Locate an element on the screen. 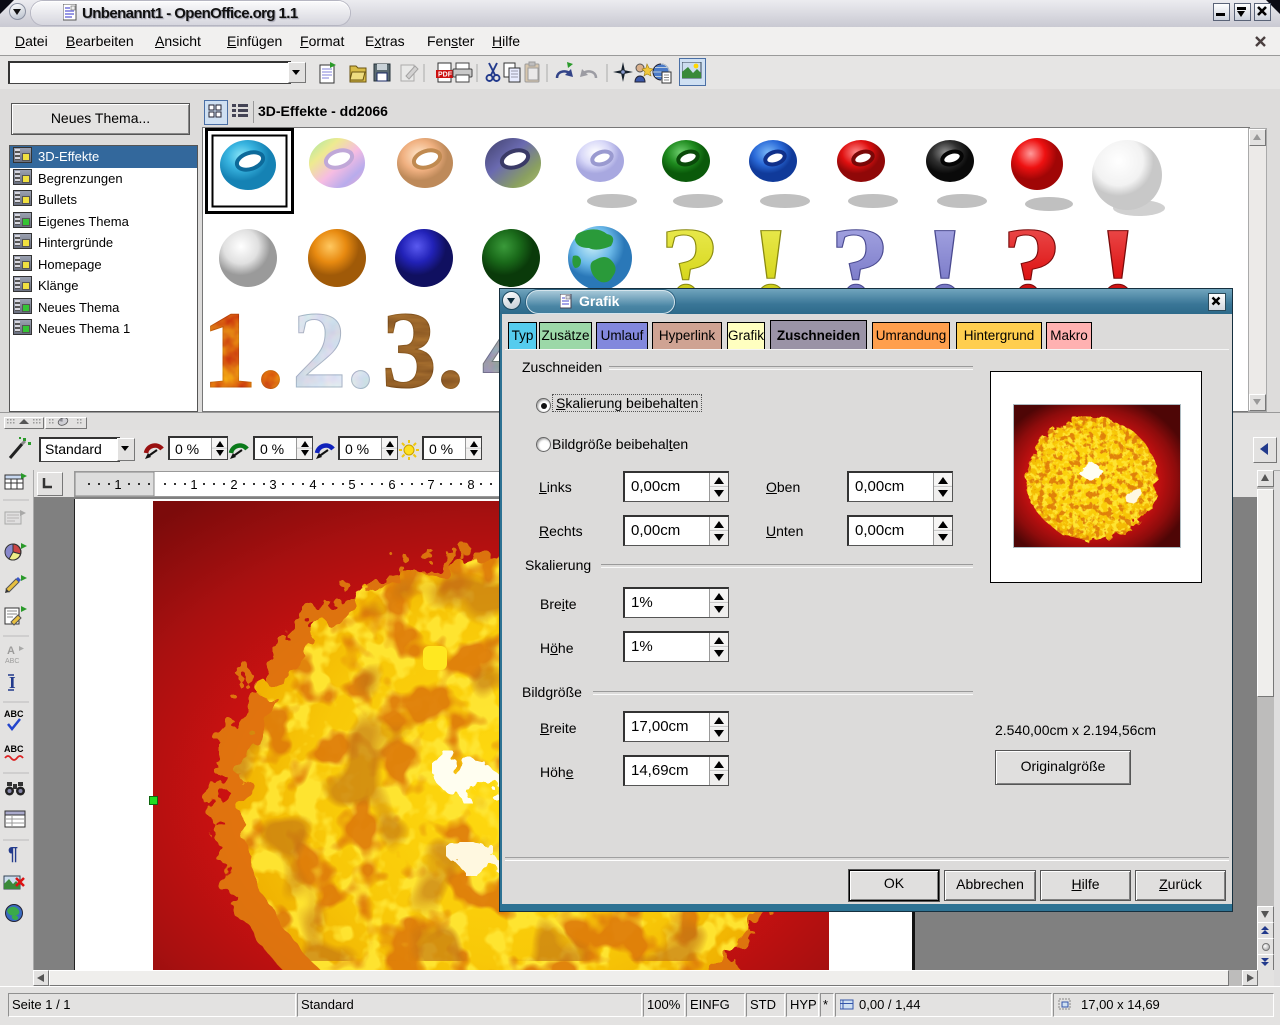  svg-text: 2. is located at coordinates (333, 350).